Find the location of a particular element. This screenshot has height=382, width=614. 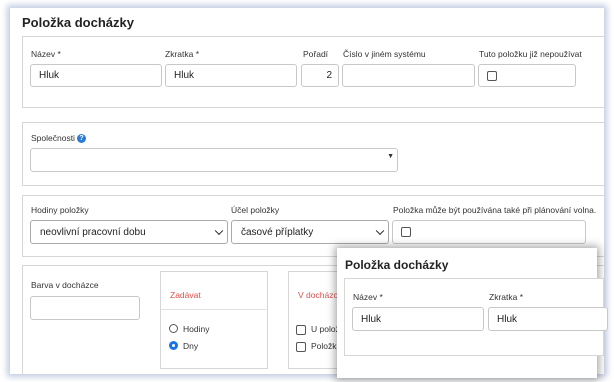

cislo-label: Číslo v jiném systému is located at coordinates (384, 54).